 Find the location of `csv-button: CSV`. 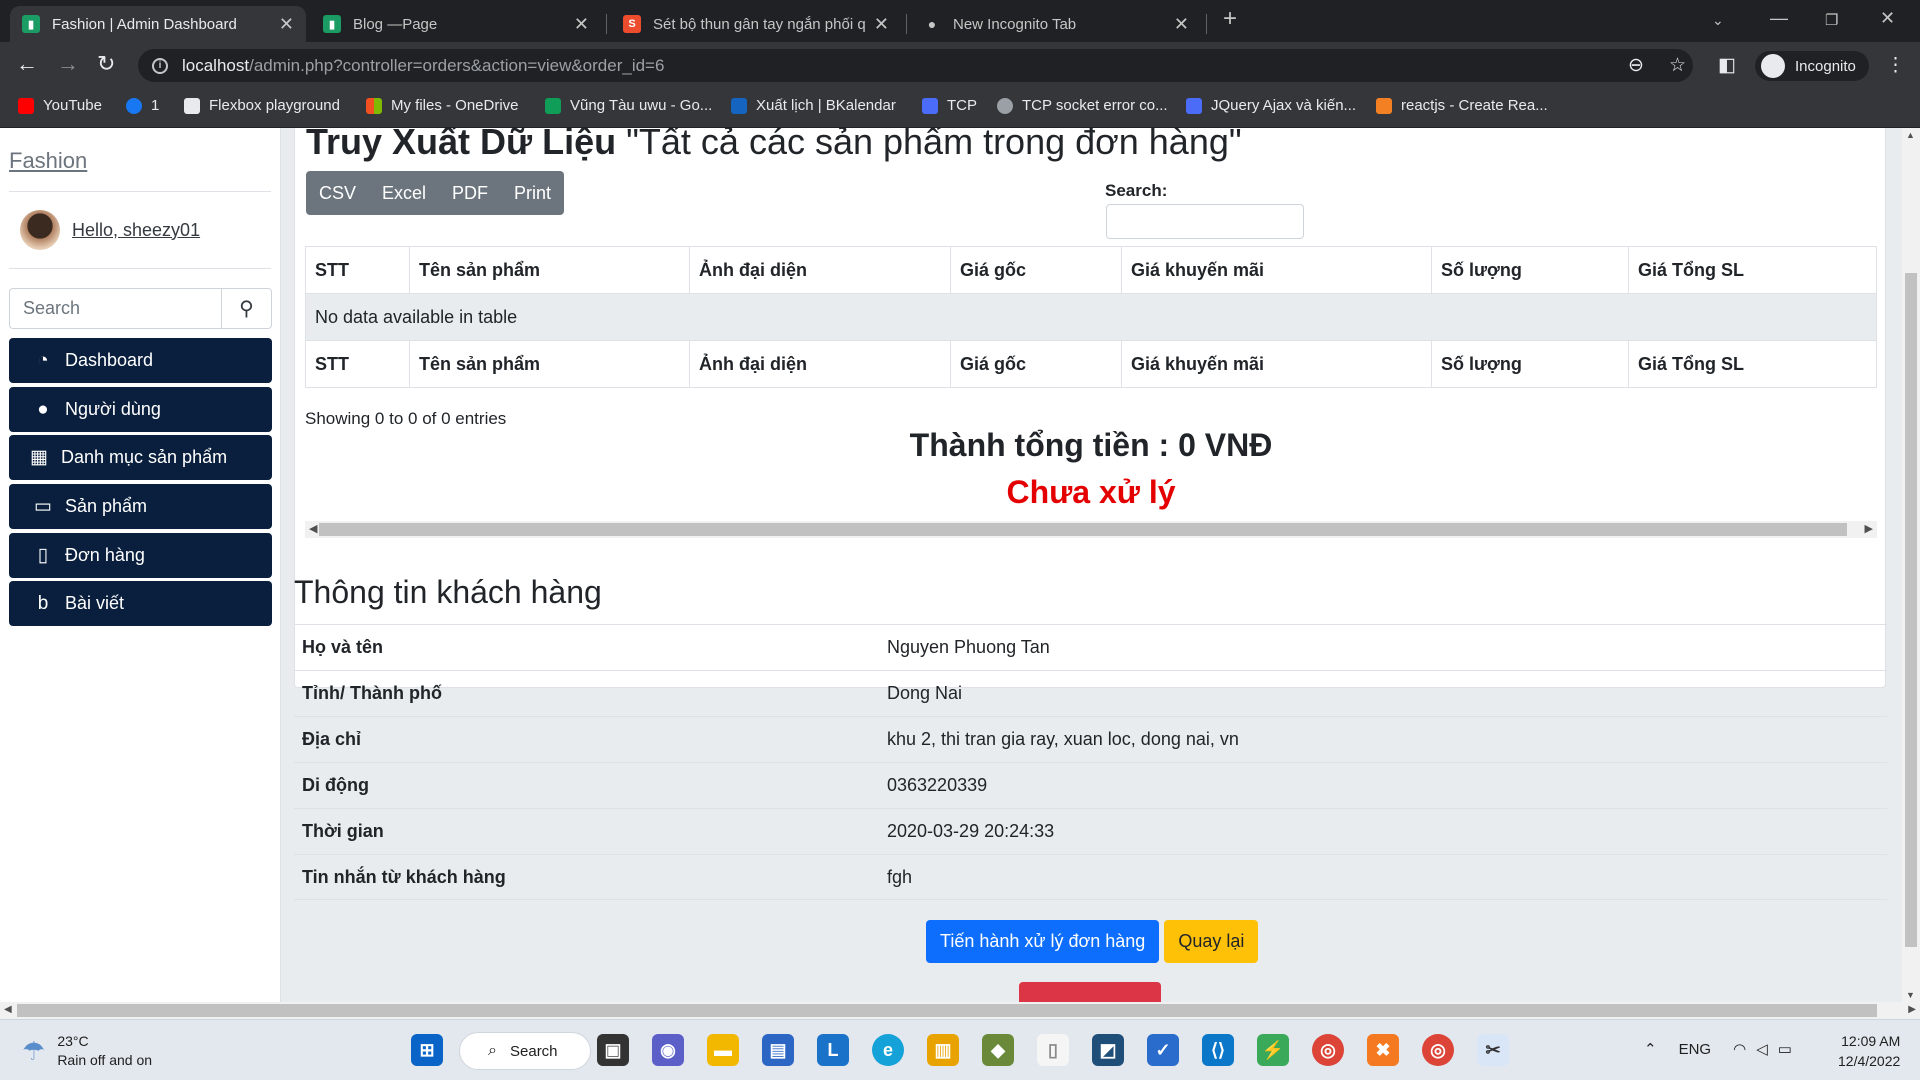

csv-button: CSV is located at coordinates (337, 193).